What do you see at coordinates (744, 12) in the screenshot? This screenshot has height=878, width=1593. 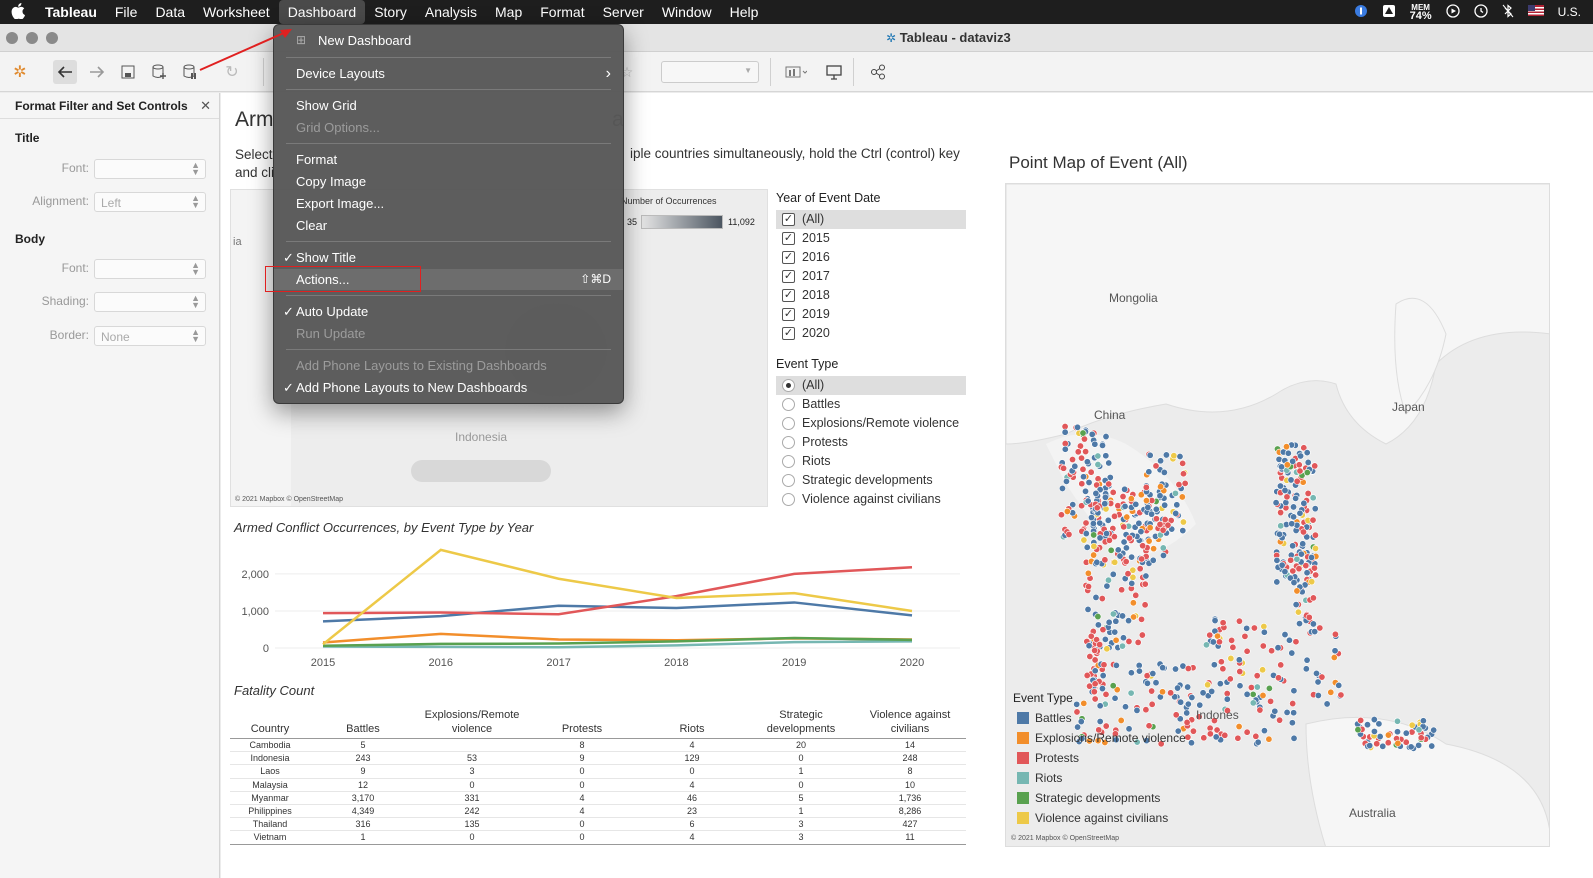 I see `menu-help: Help` at bounding box center [744, 12].